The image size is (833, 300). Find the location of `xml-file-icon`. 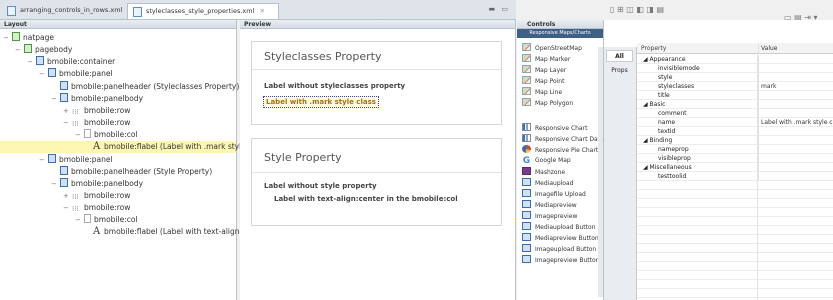

xml-file-icon is located at coordinates (11, 11).